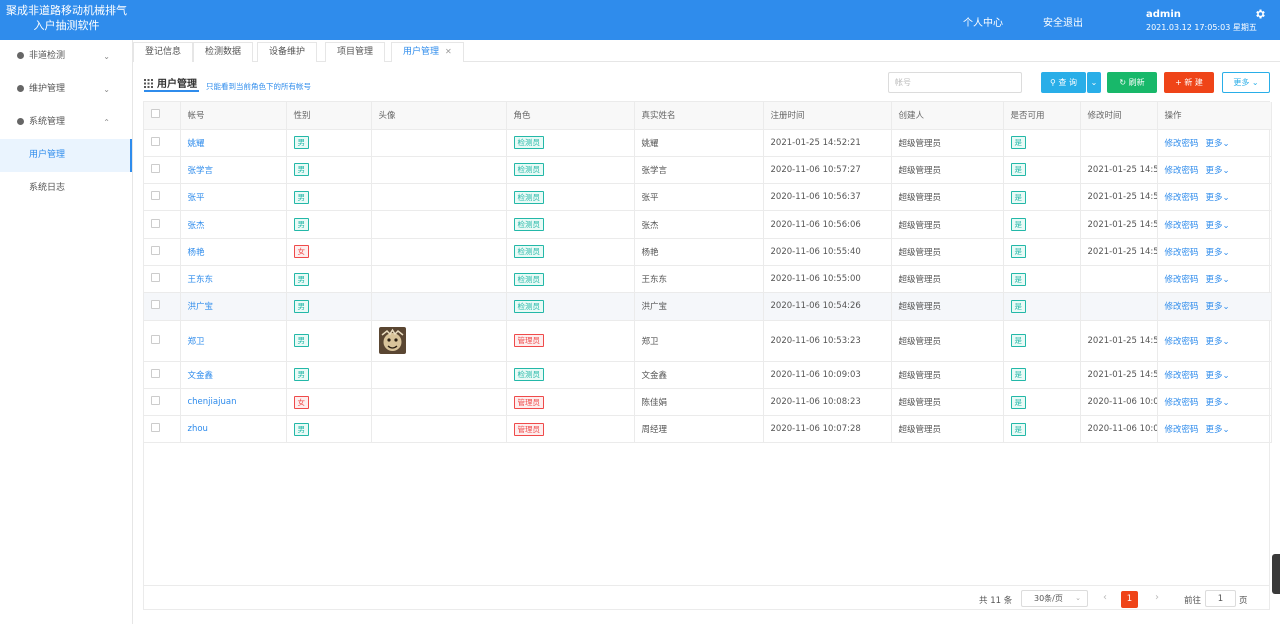 The image size is (1280, 624). I want to click on select-all-checkbox, so click(155, 114).